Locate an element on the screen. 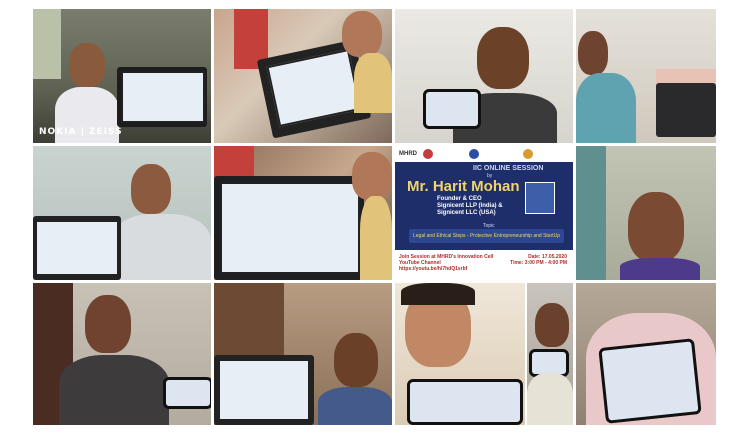  speaker-name: Mr. Harit Mohan is located at coordinates (463, 186).